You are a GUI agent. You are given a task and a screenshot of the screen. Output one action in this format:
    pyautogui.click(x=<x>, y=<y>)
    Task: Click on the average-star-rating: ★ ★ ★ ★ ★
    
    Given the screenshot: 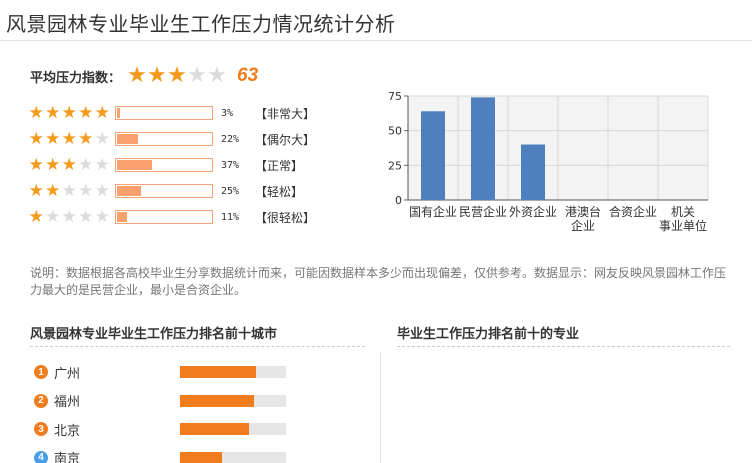 What is the action you would take?
    pyautogui.click(x=177, y=76)
    